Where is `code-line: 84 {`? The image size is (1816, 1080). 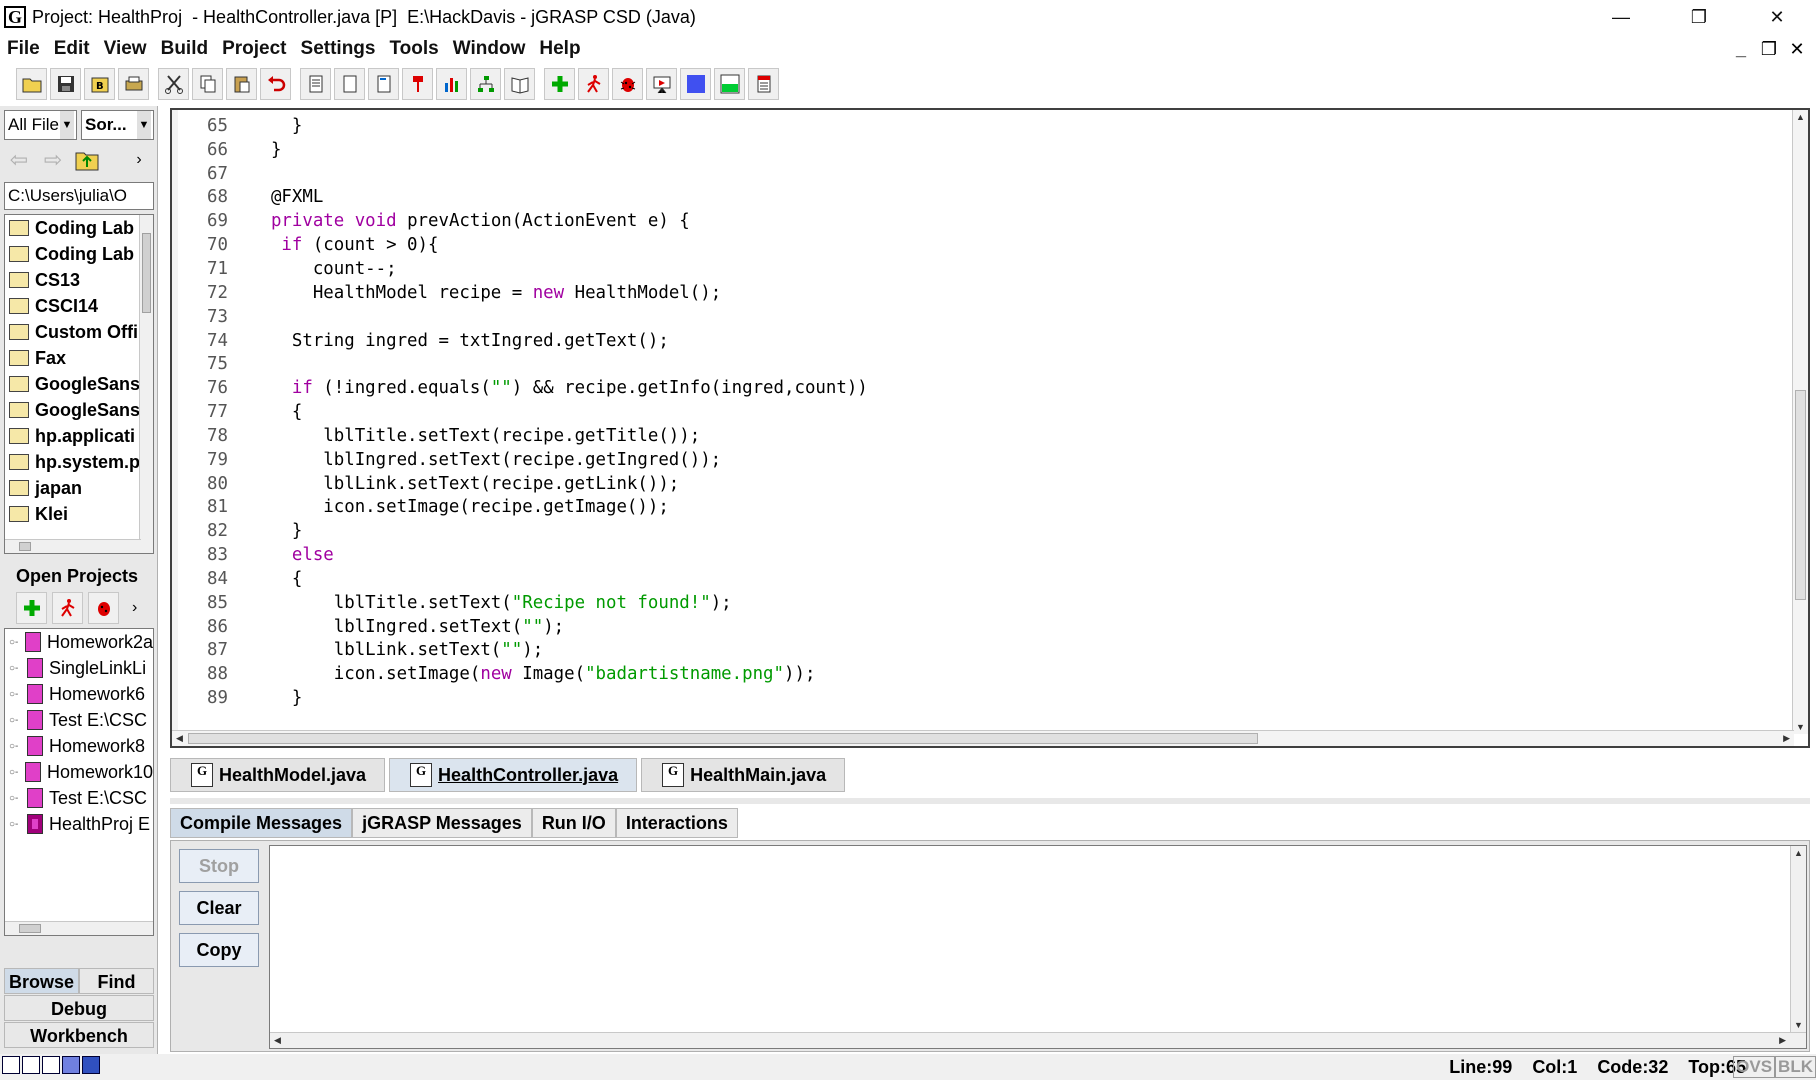
code-line: 84 { is located at coordinates (980, 579).